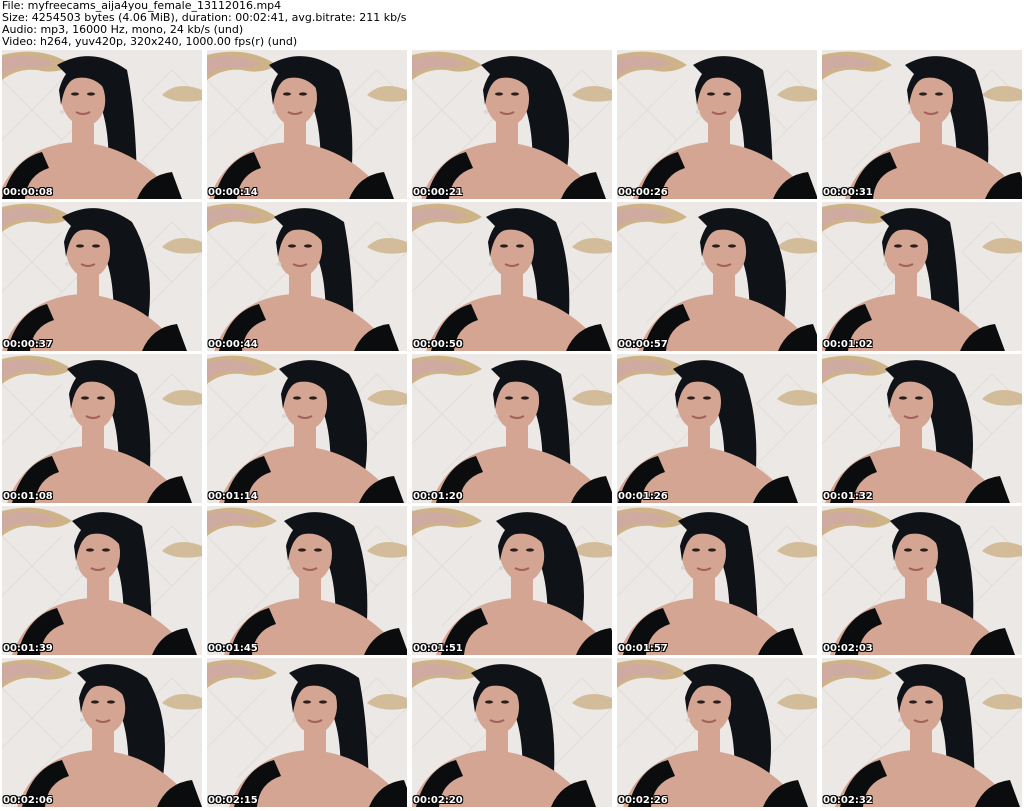 This screenshot has width=1024, height=811. I want to click on video-frame-thumbnail: 00:01:32, so click(922, 428).